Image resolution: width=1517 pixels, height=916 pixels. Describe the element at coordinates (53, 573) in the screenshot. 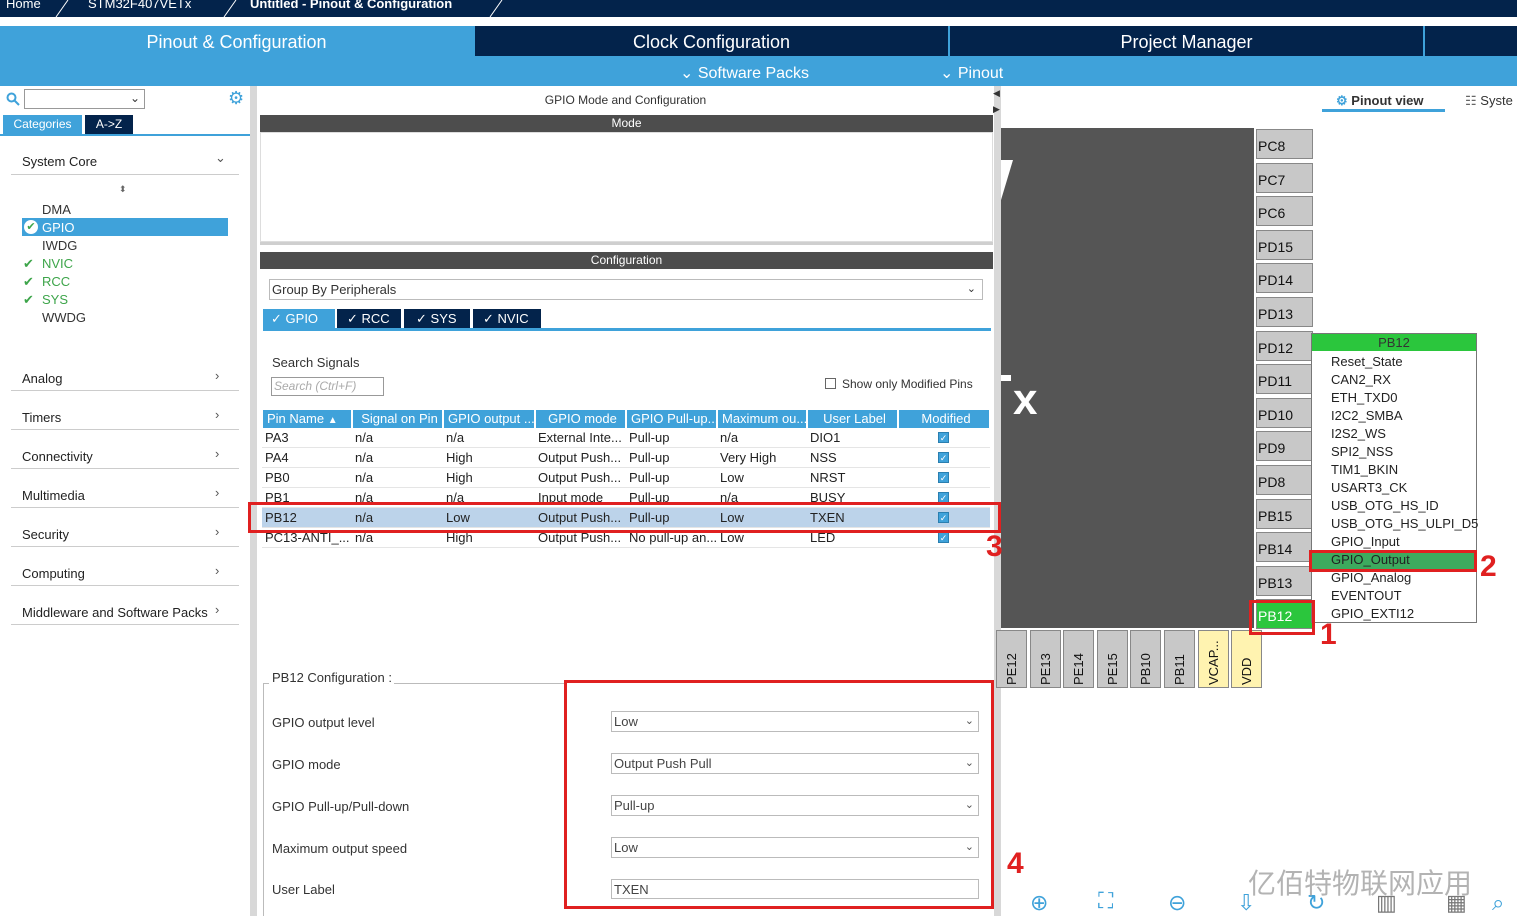

I see `category-computing: Computing` at that location.